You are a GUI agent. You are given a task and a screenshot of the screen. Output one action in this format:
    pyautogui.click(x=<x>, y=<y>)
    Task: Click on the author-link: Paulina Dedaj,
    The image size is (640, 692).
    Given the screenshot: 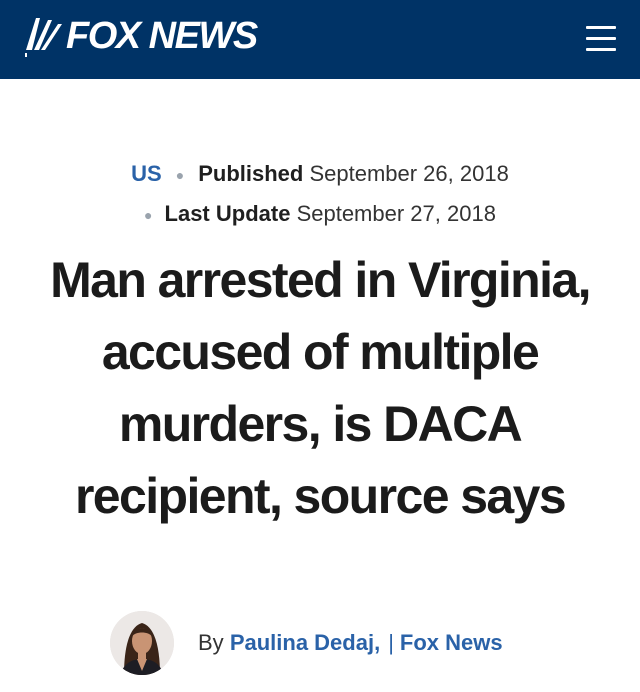 What is the action you would take?
    pyautogui.click(x=305, y=642)
    